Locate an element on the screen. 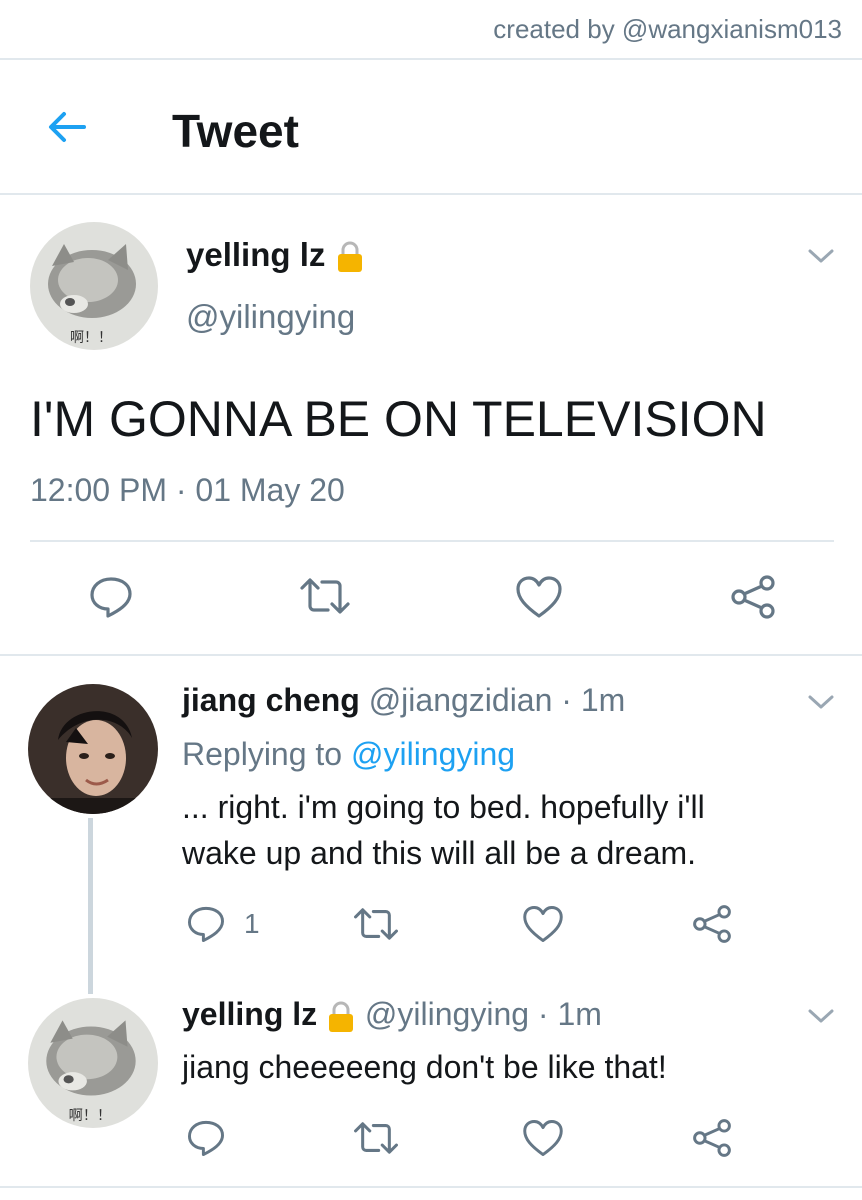  reply-2-display-name: yelling lz is located at coordinates (249, 1014).